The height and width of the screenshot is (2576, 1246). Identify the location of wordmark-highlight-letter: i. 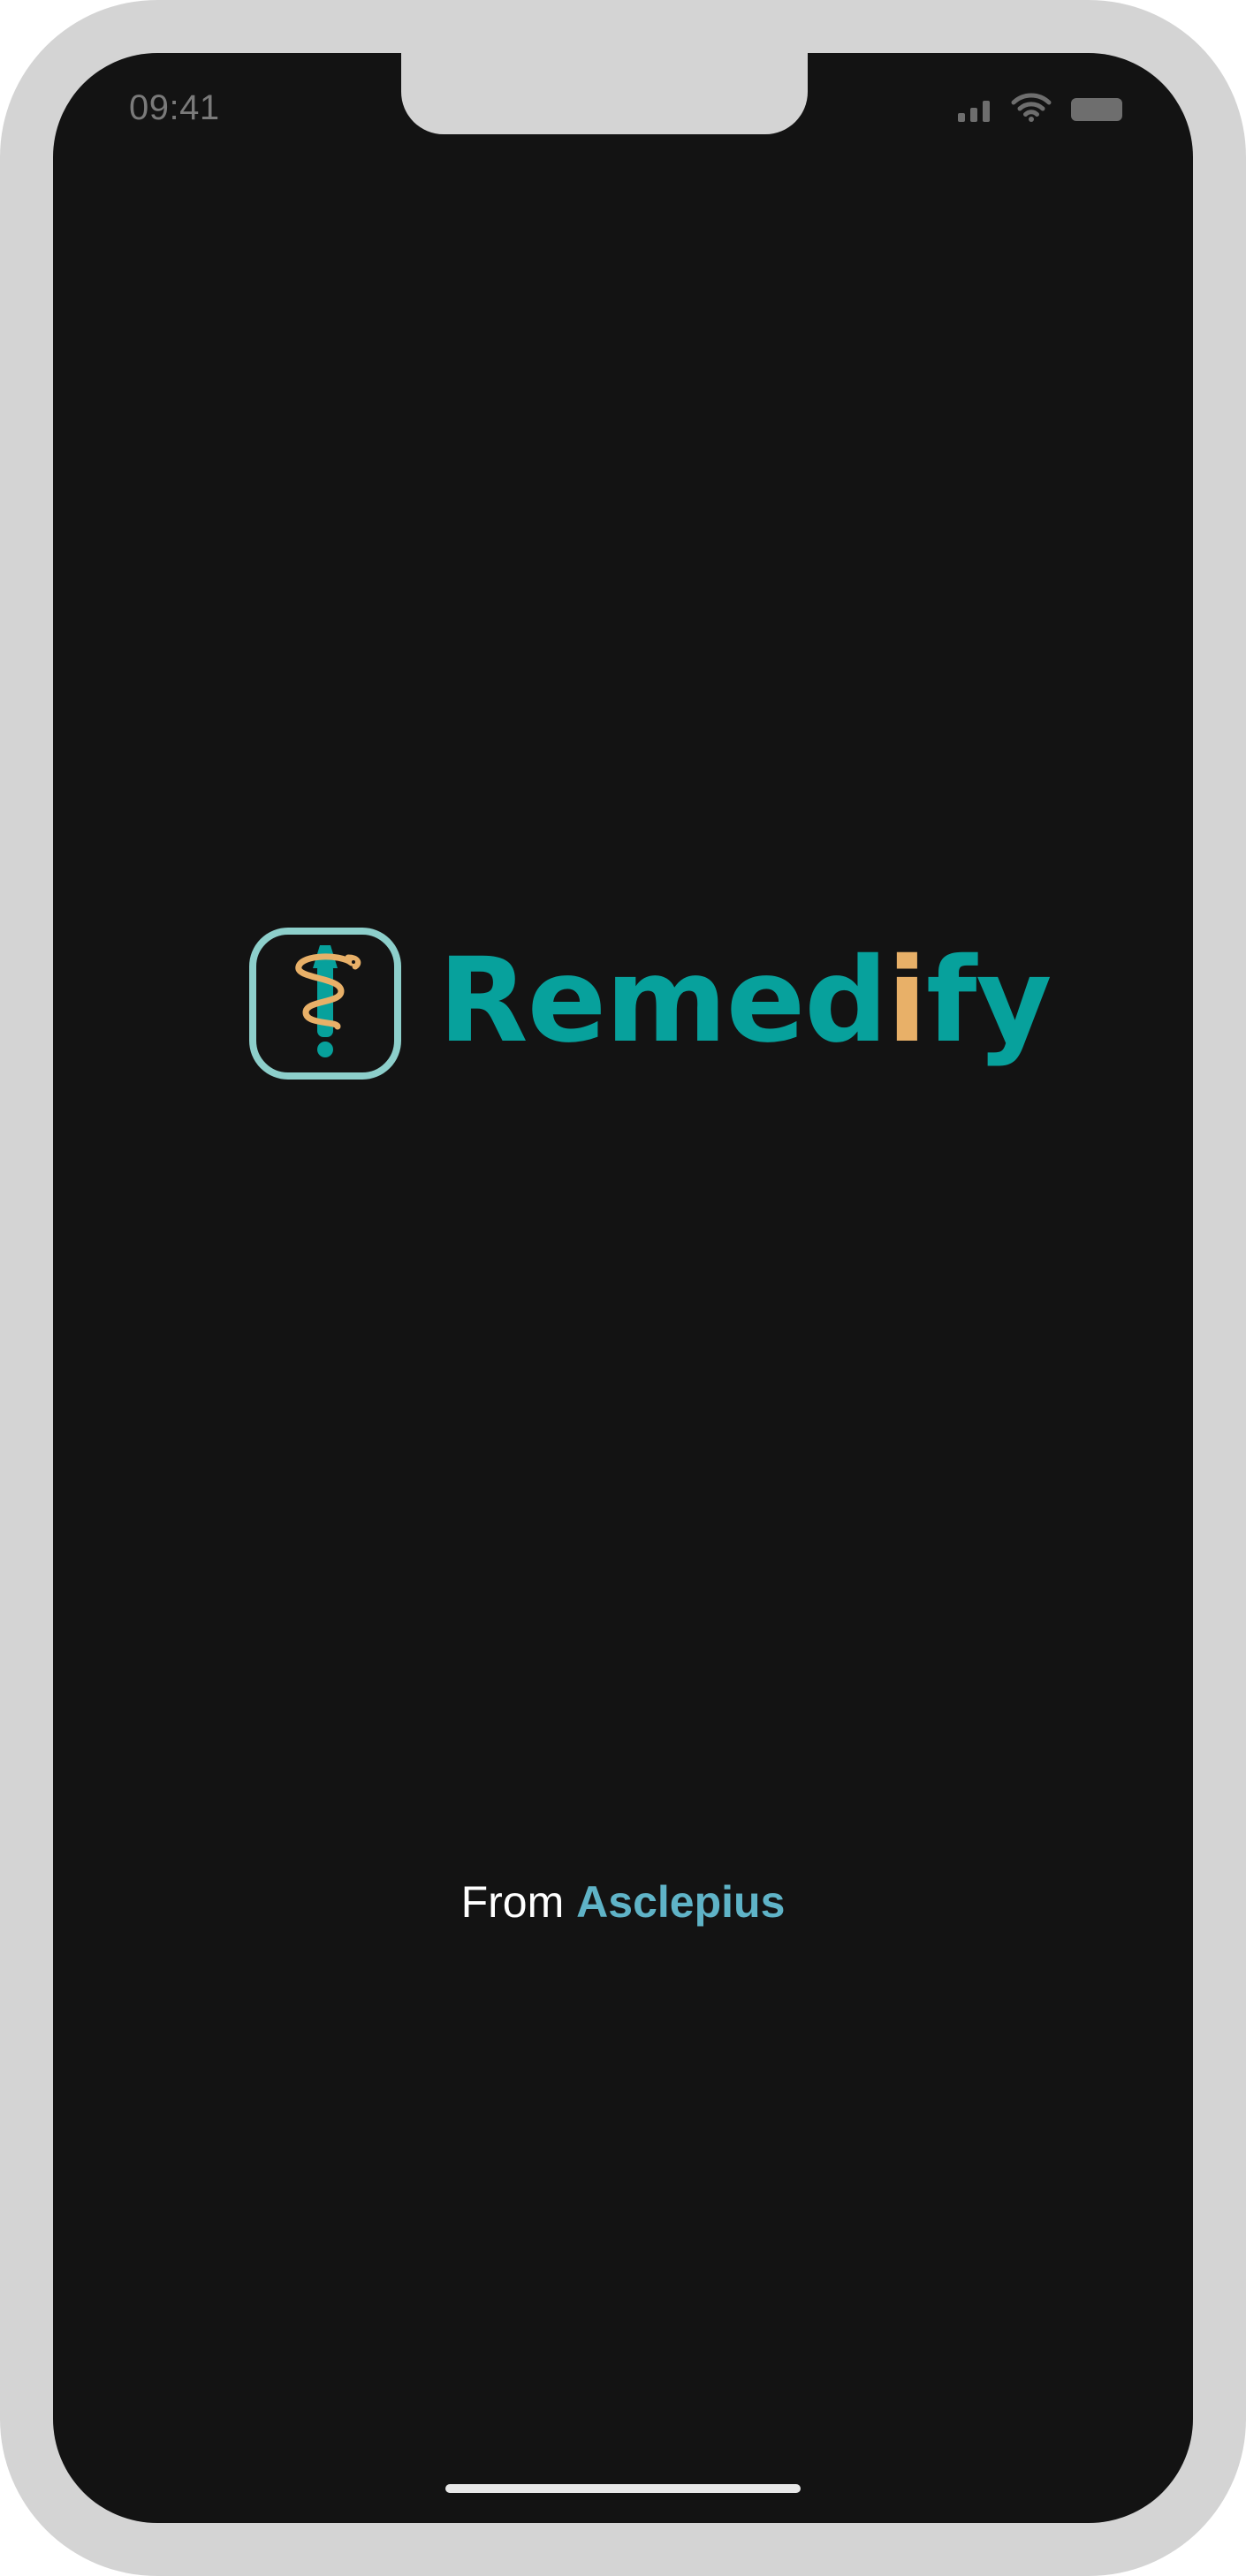
(906, 1001).